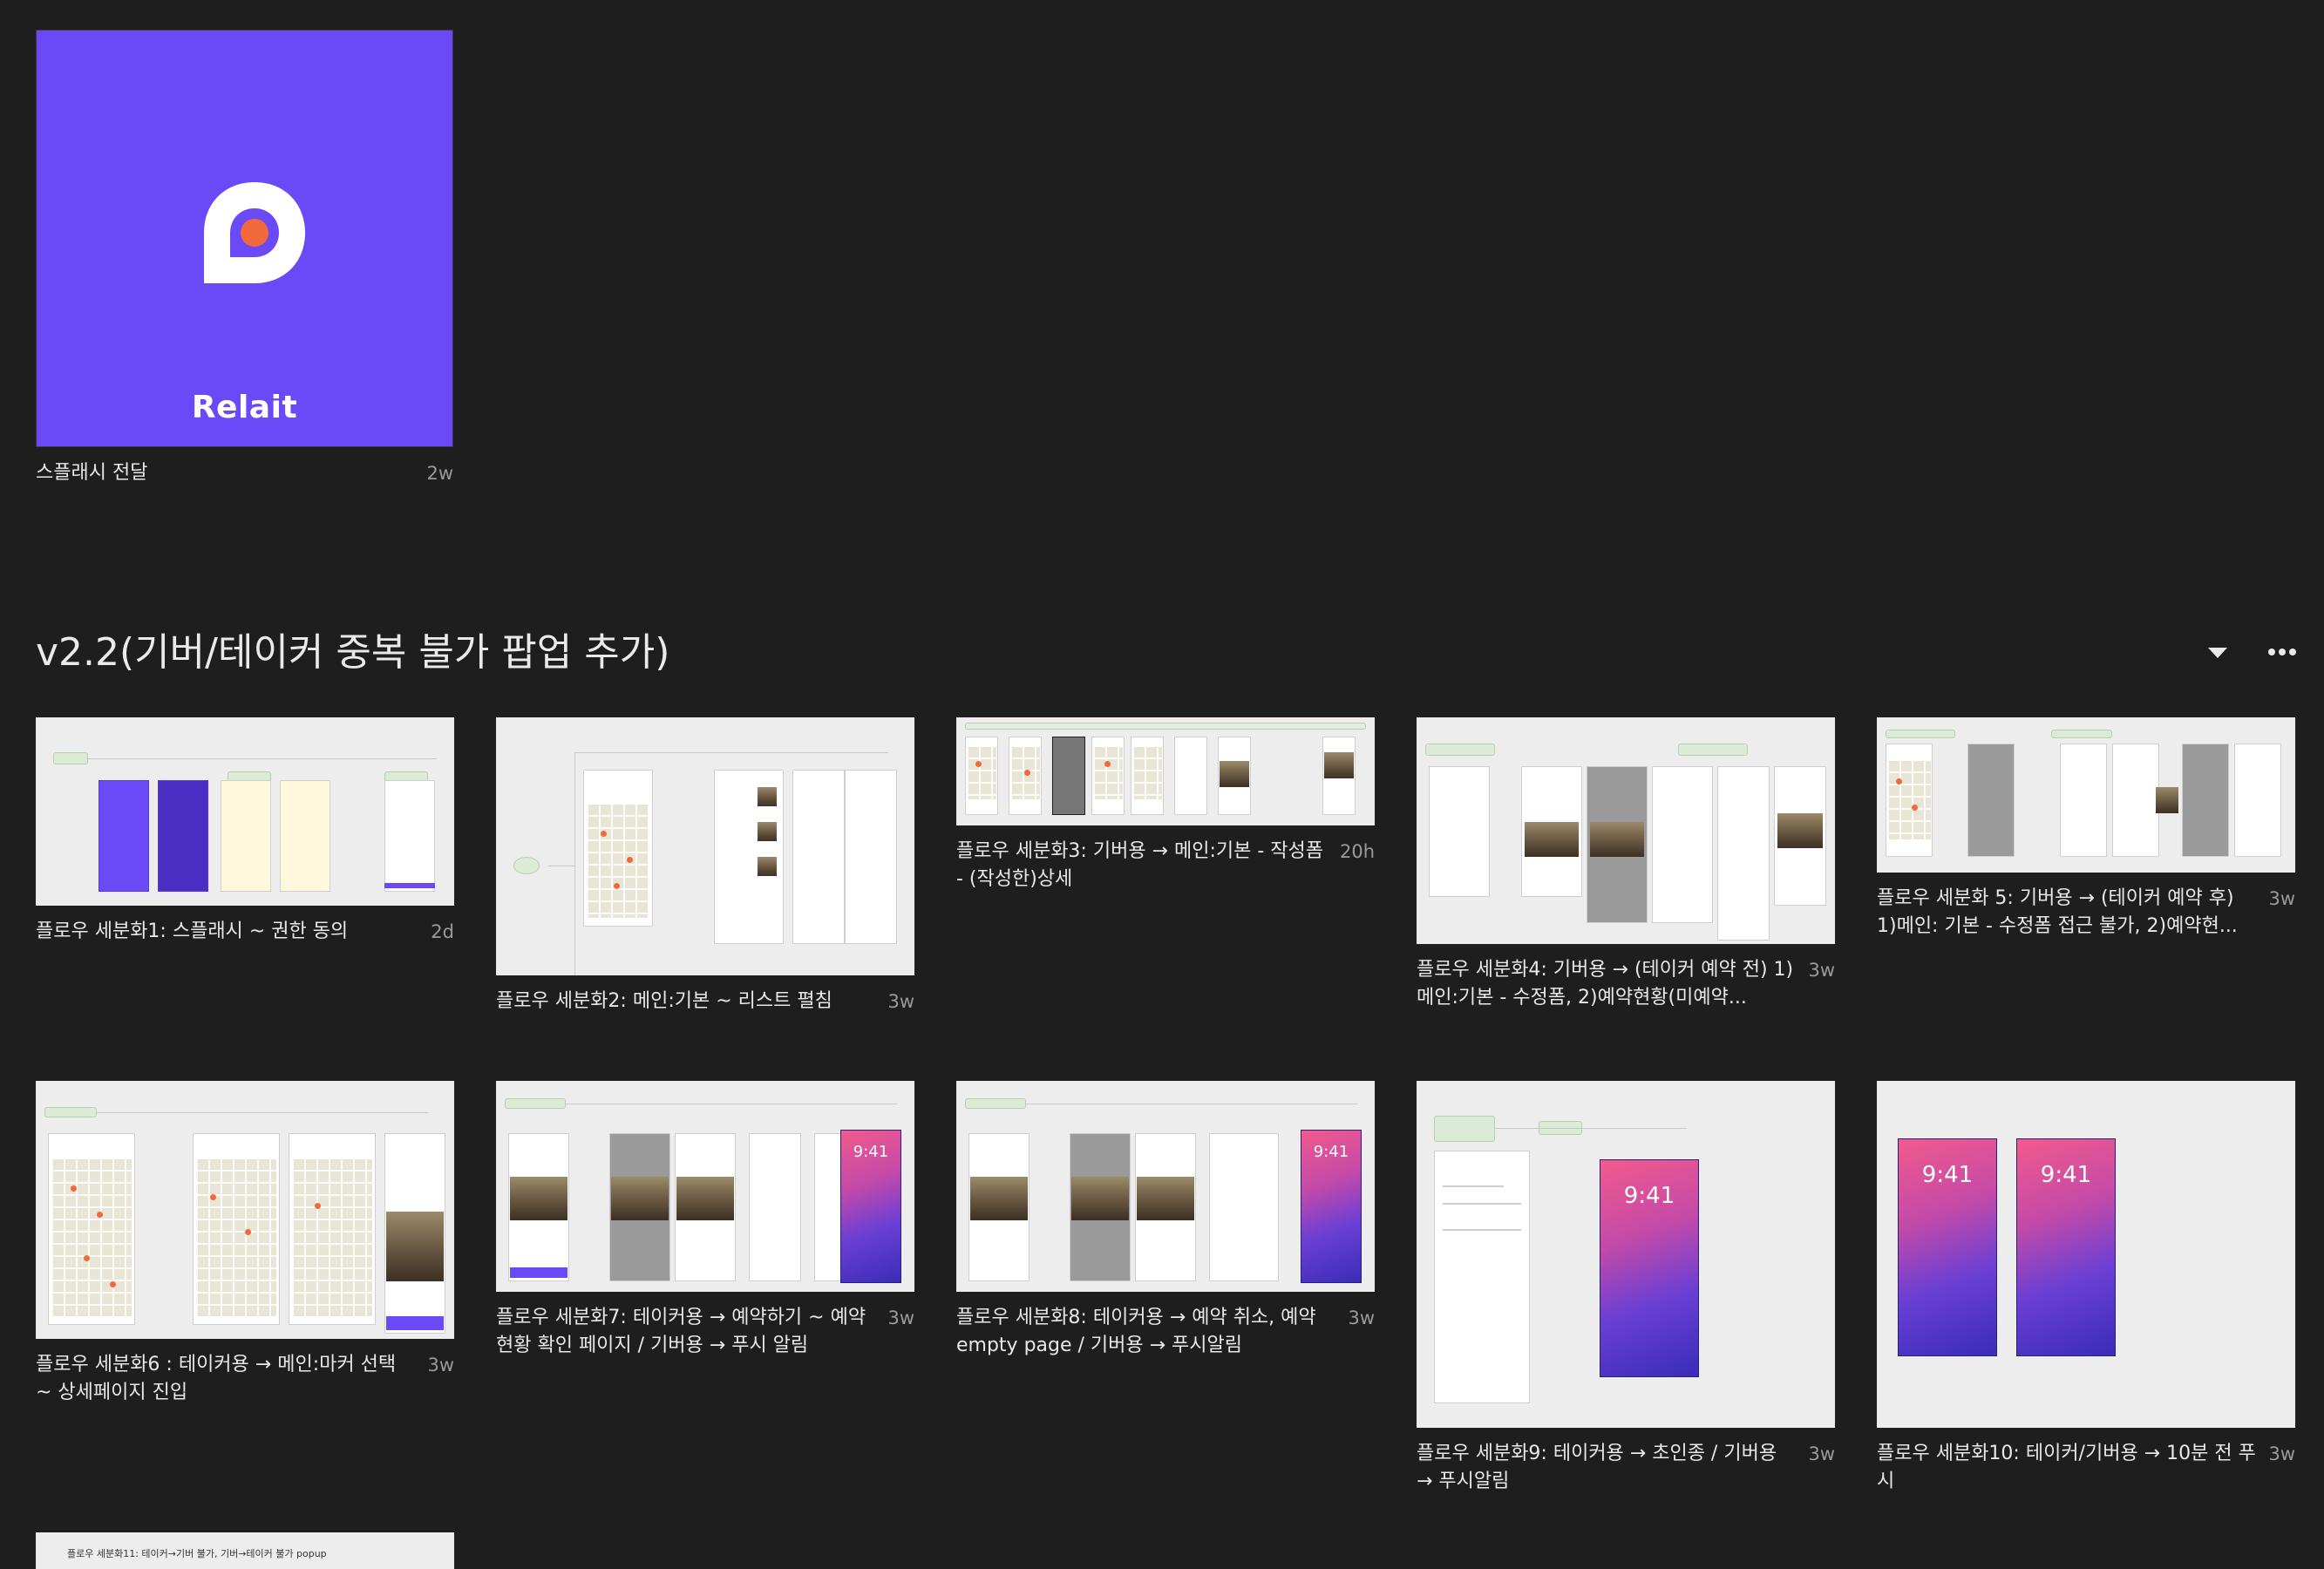 Image resolution: width=2324 pixels, height=1569 pixels. What do you see at coordinates (664, 1001) in the screenshot?
I see `file-title: 플로우 세분화2: 메인:기본 ~ 리스트 펼침` at bounding box center [664, 1001].